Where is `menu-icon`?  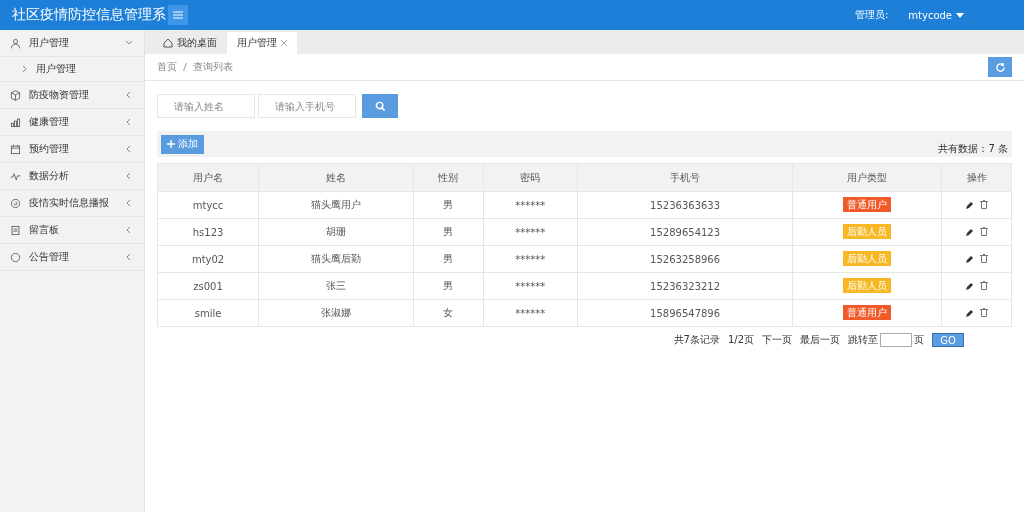 menu-icon is located at coordinates (178, 15).